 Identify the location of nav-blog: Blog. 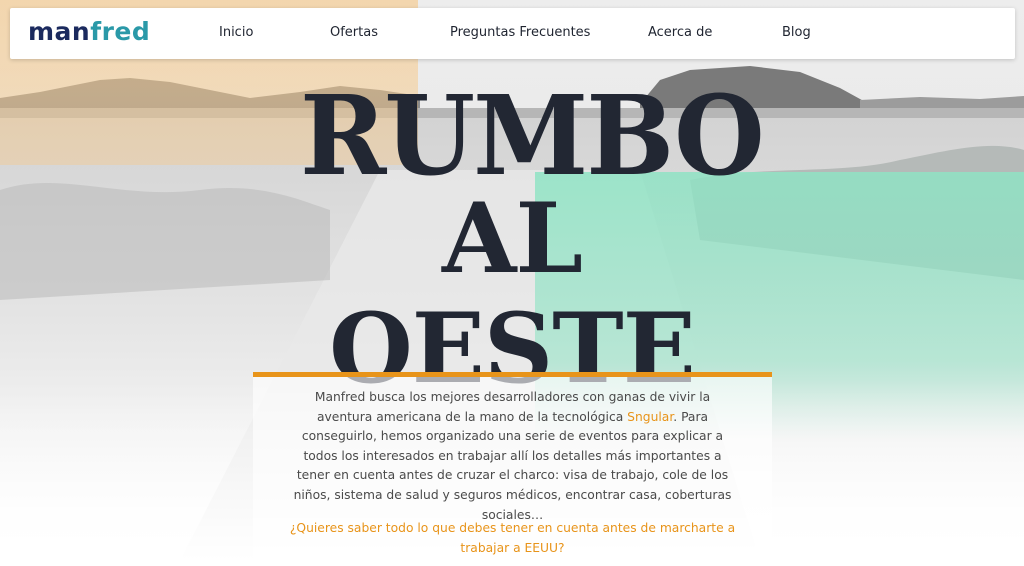
(796, 33).